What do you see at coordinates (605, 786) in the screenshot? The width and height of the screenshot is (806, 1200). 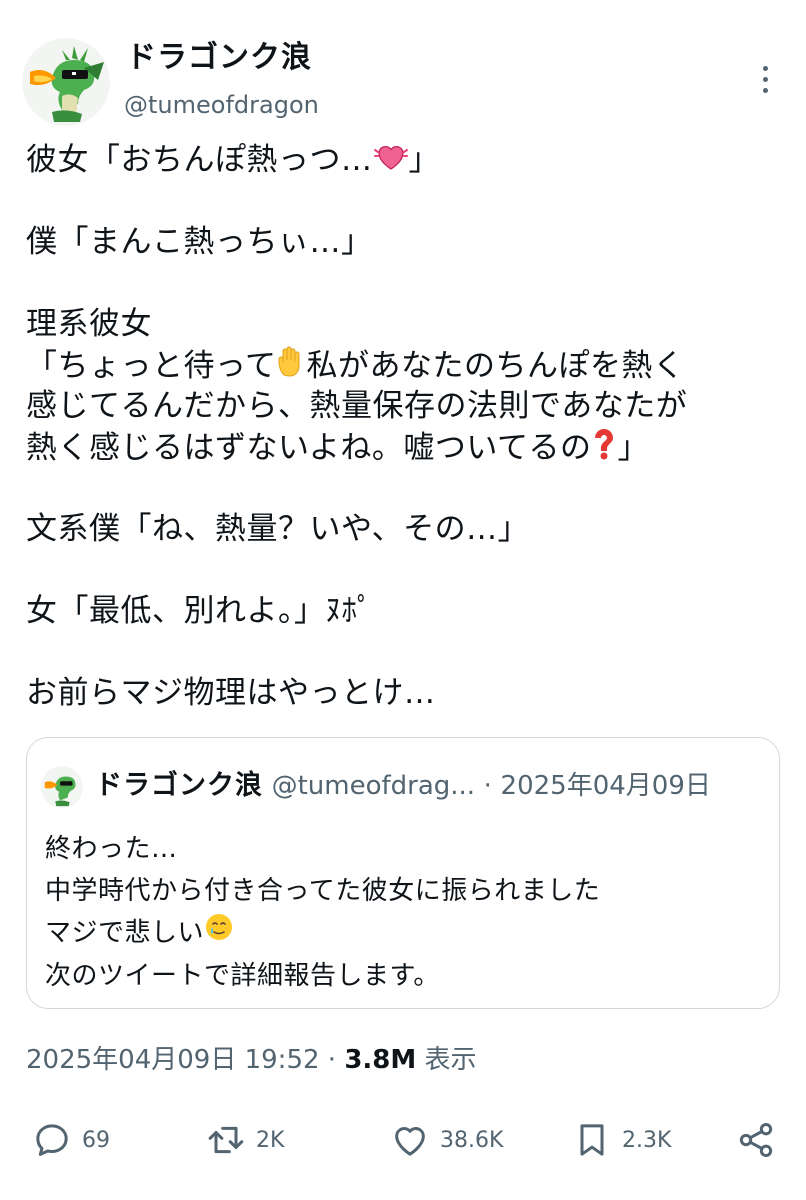 I see `quoted-tweet-date: 2025年04月09日` at bounding box center [605, 786].